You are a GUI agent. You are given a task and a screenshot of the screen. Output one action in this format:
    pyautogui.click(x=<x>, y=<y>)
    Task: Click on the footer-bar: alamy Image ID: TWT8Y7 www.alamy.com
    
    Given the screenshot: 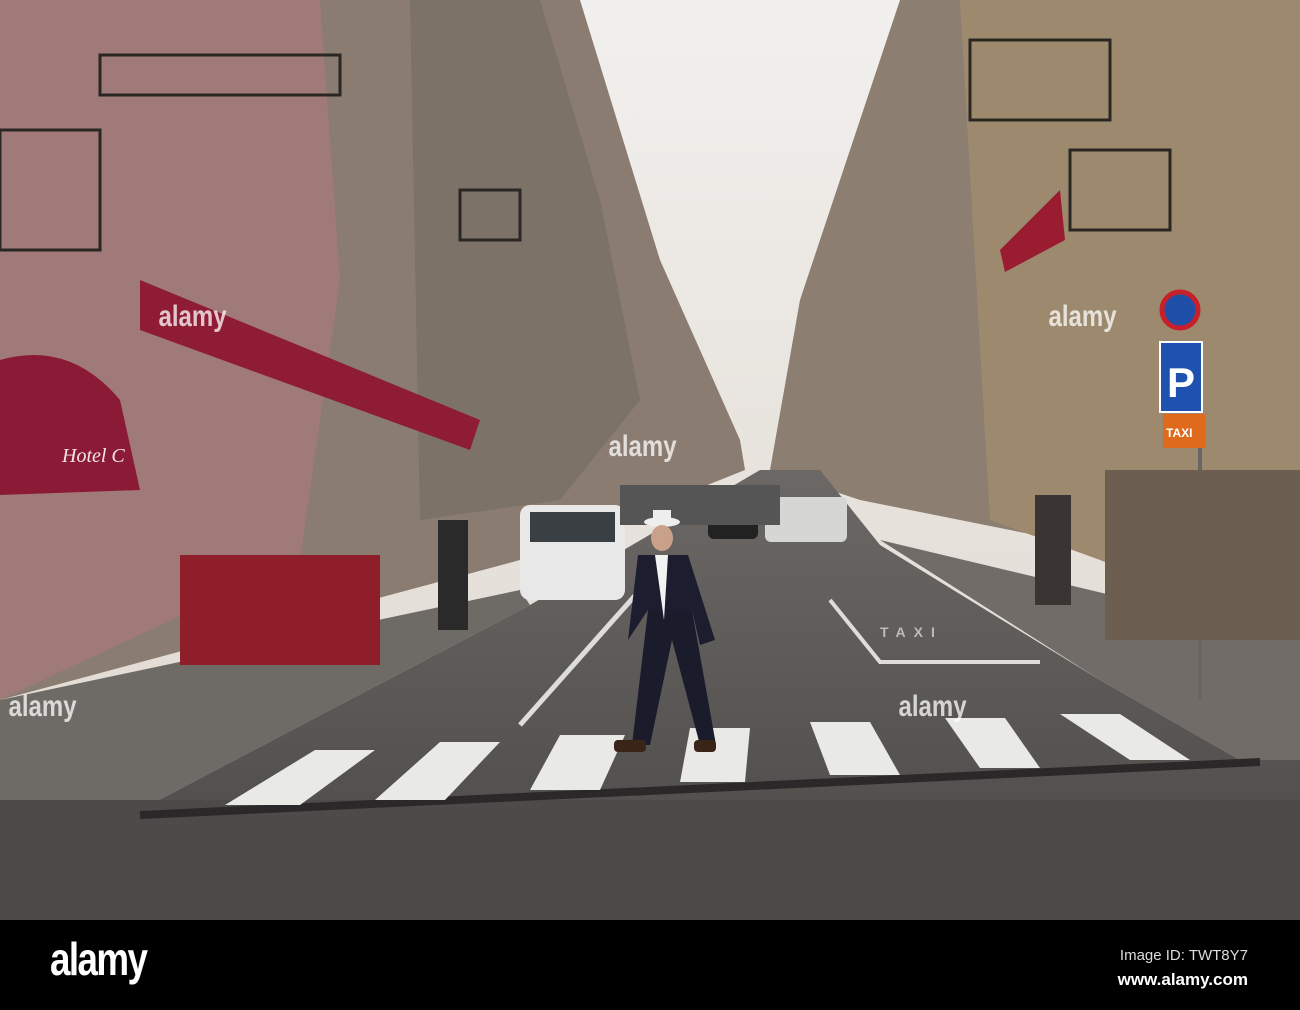 What is the action you would take?
    pyautogui.click(x=650, y=965)
    